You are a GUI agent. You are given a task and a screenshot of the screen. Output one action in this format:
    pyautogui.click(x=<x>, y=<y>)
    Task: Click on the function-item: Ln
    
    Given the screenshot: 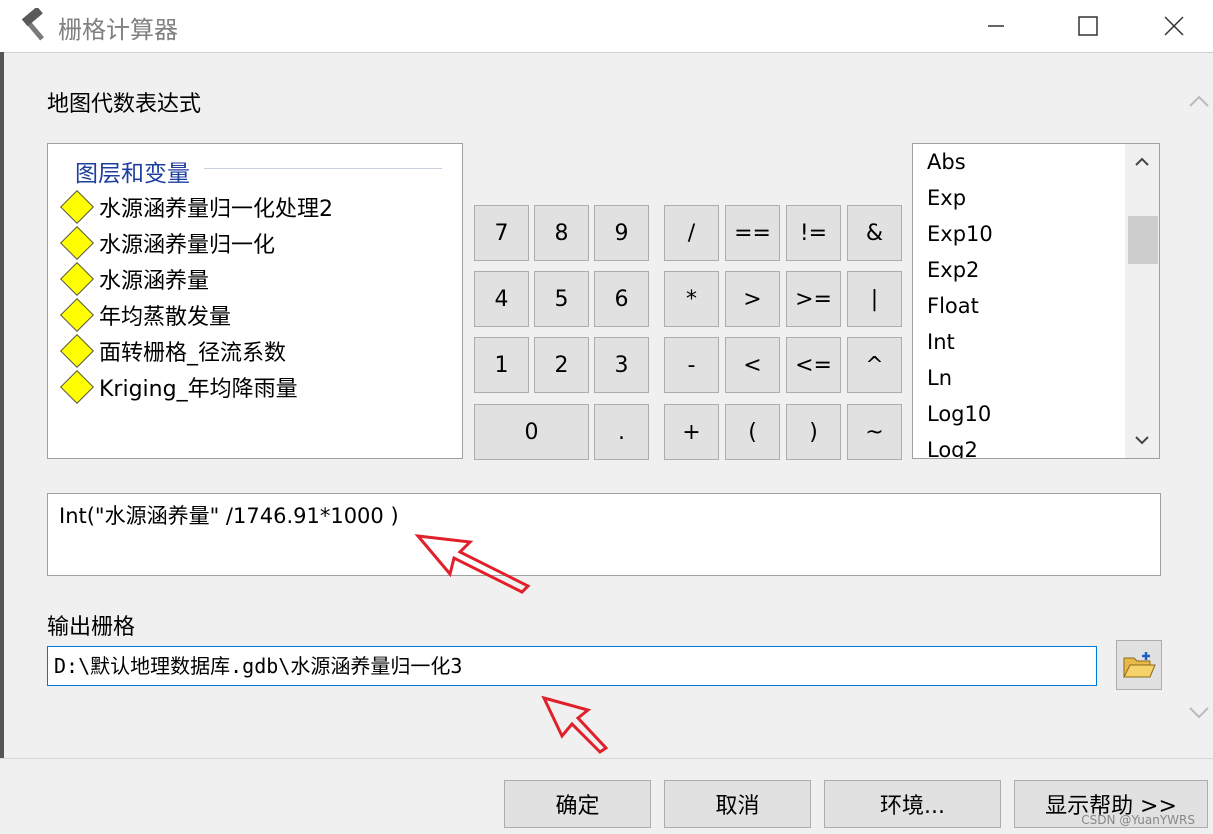 What is the action you would take?
    pyautogui.click(x=939, y=378)
    